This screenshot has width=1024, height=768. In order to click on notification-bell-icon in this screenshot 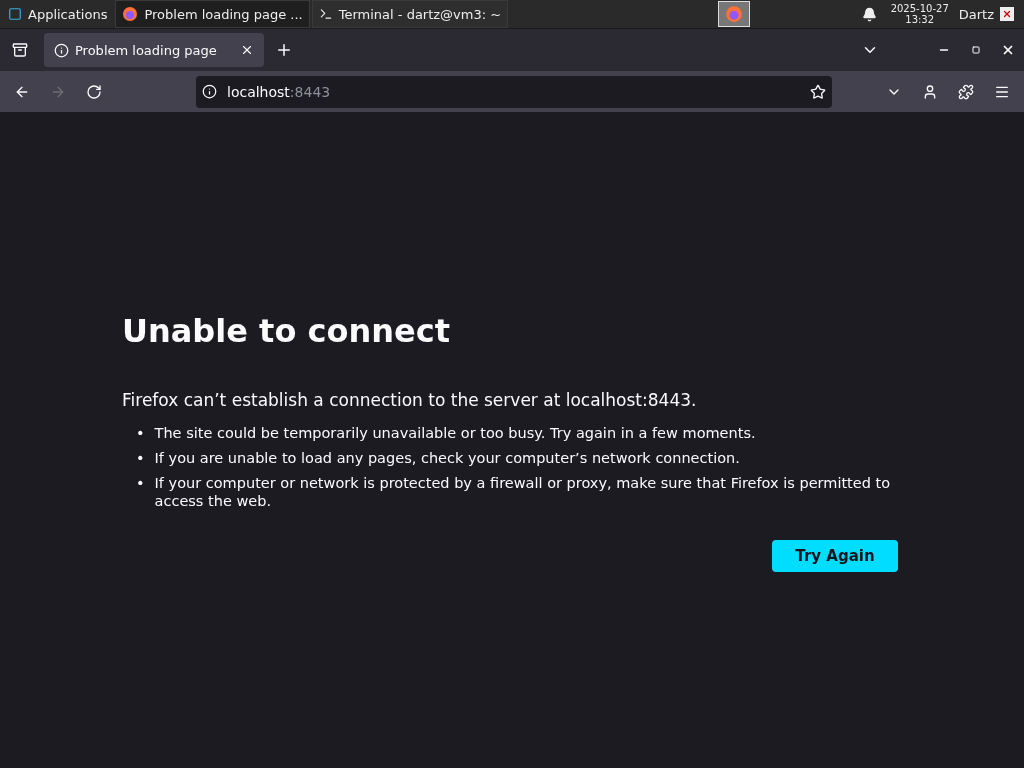, I will do `click(869, 14)`.